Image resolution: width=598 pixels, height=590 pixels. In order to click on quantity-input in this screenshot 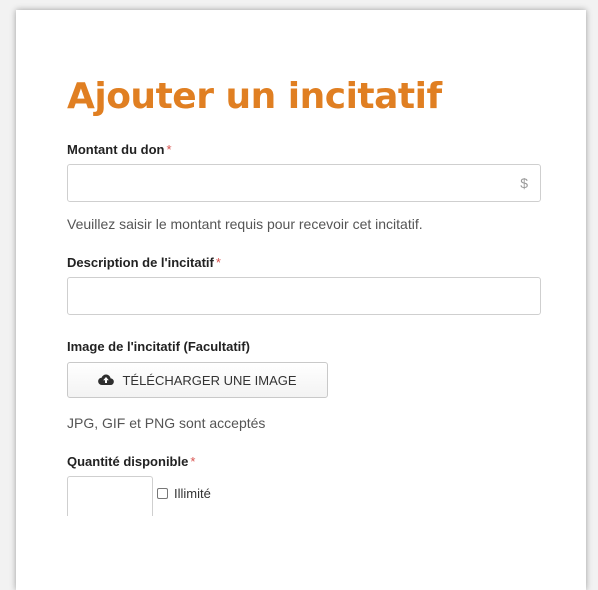, I will do `click(110, 496)`.